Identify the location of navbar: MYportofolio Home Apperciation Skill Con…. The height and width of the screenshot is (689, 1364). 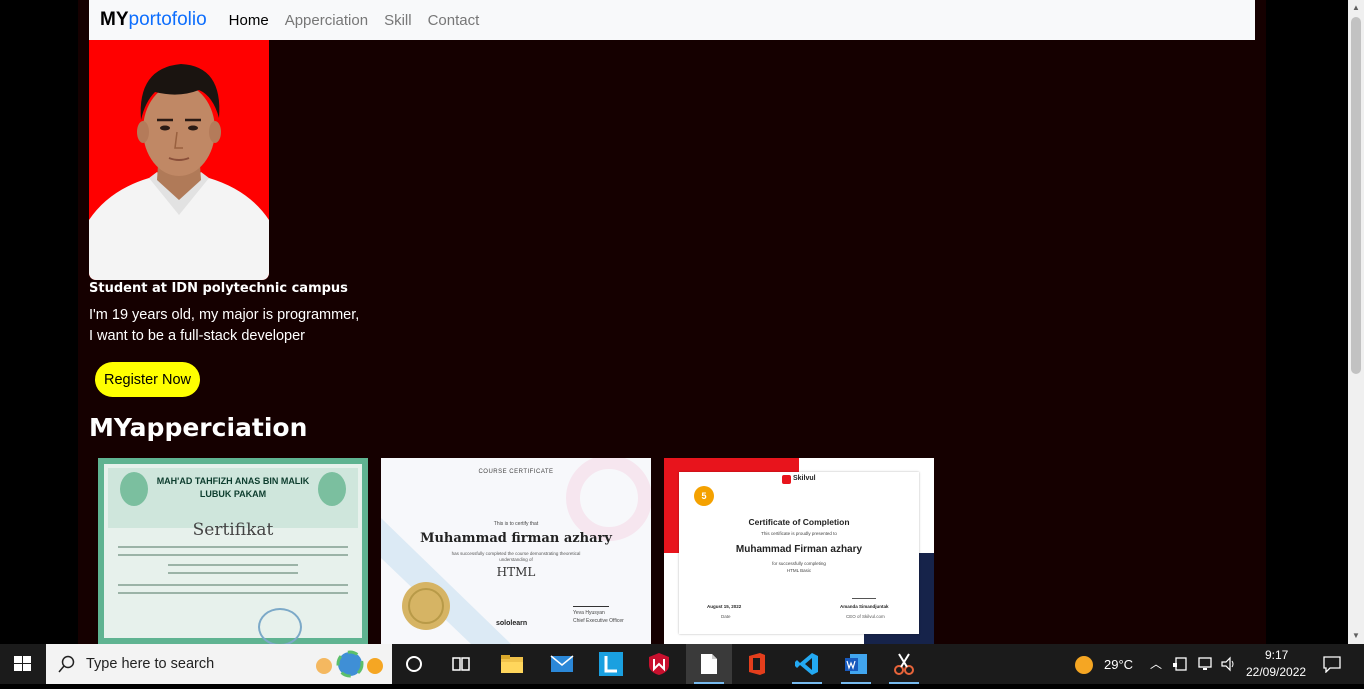
(672, 20).